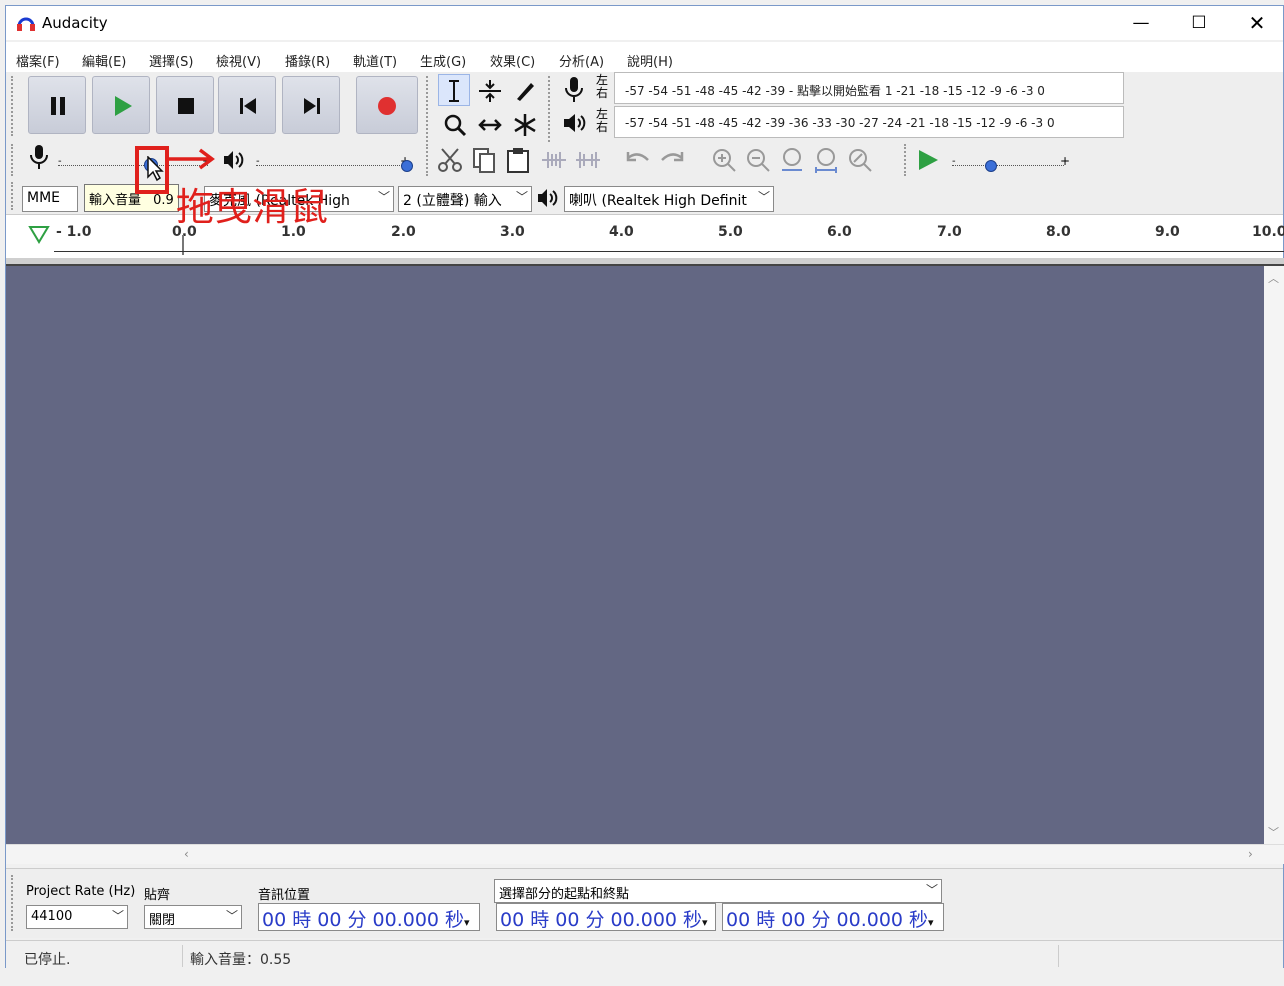 Image resolution: width=1284 pixels, height=986 pixels. Describe the element at coordinates (1274, 555) in the screenshot. I see `vertical-scrollbar: ︿ ﹀` at that location.